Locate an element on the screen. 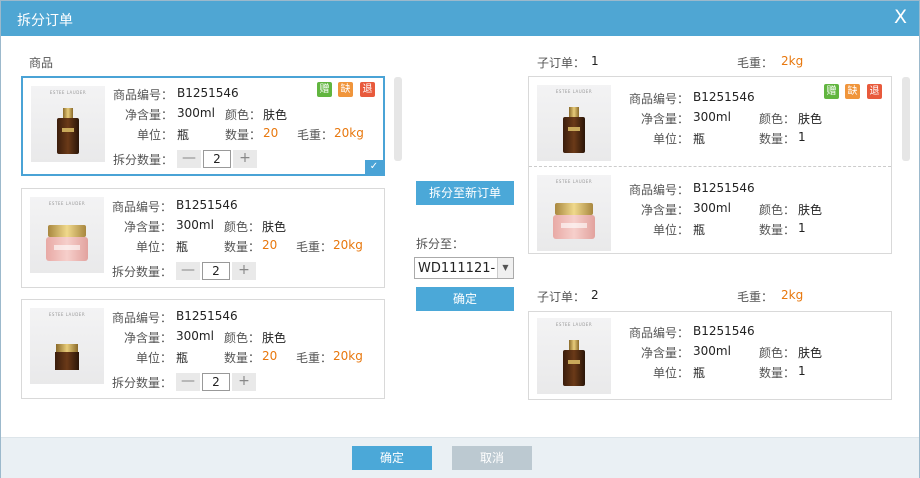  confirm-button: 确定 is located at coordinates (392, 458).